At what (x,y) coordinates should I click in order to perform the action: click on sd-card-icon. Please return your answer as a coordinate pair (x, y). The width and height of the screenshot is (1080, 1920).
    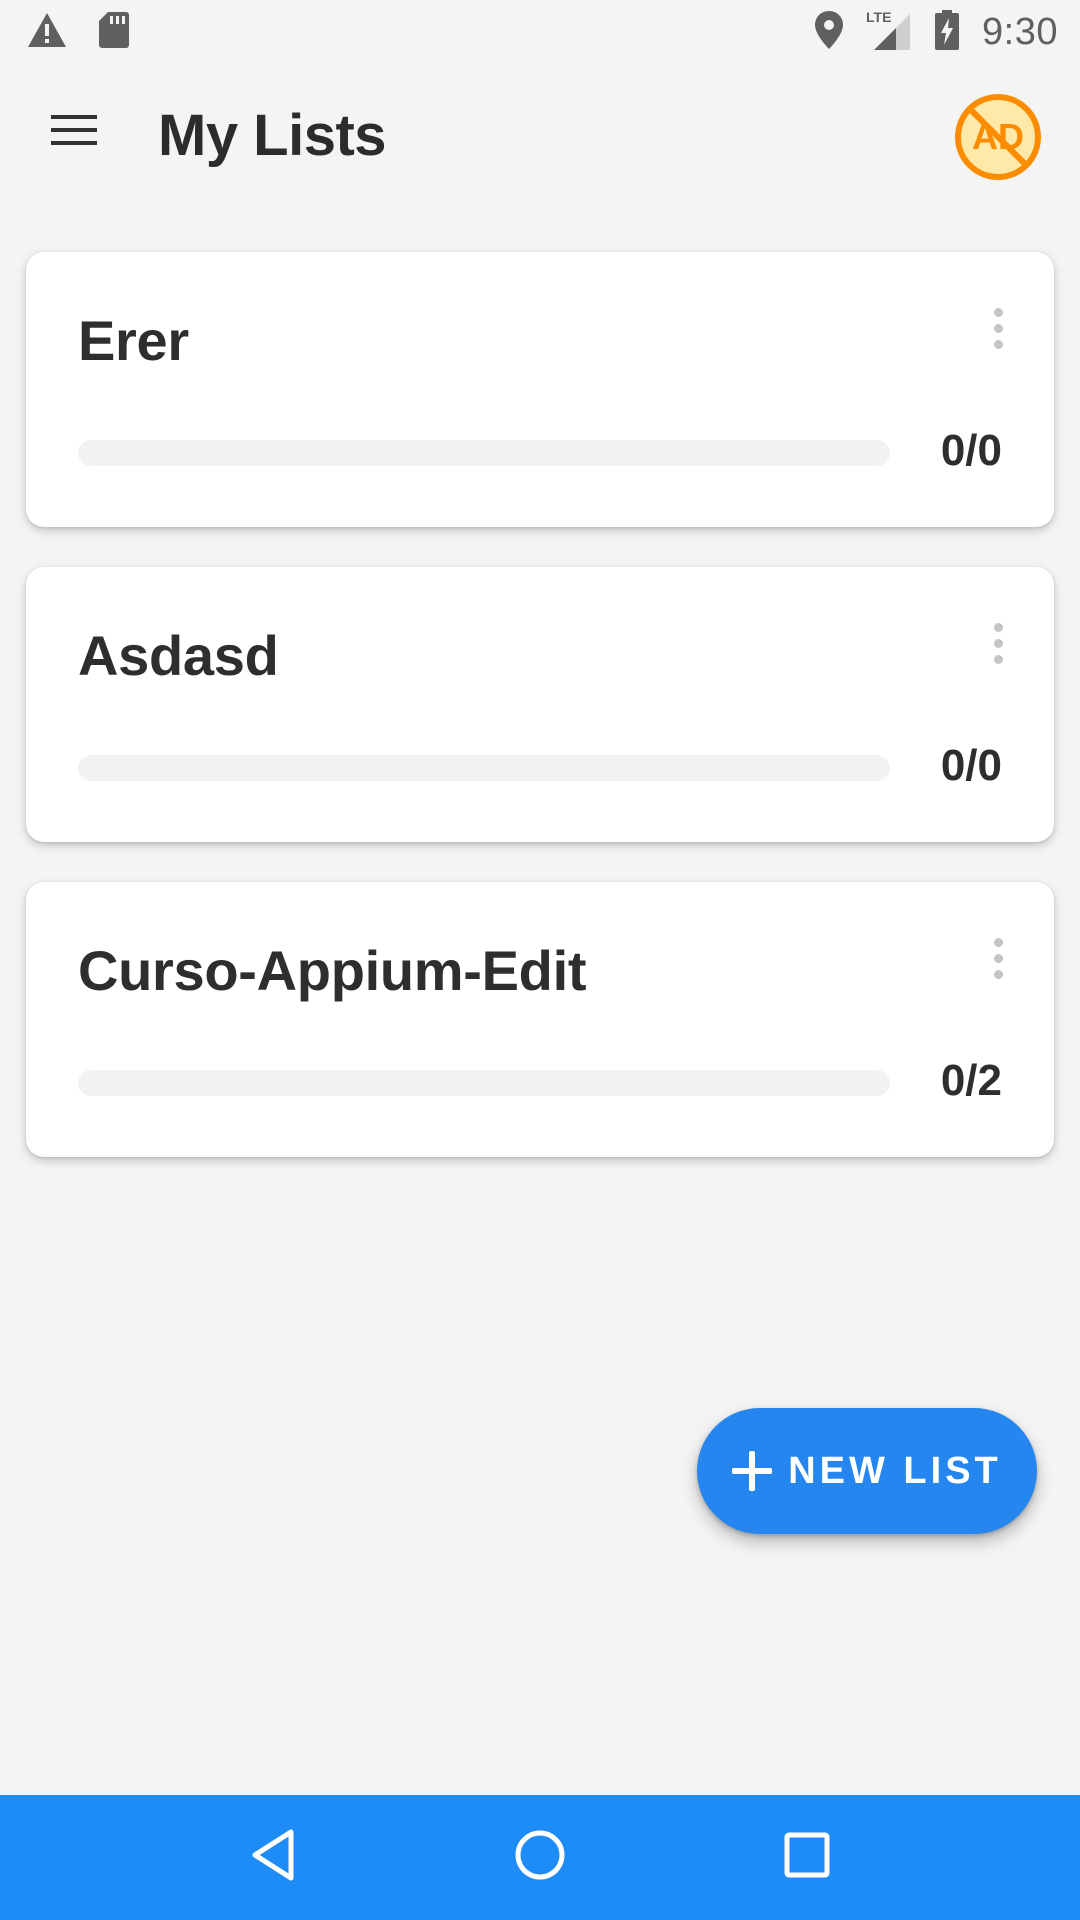
    Looking at the image, I should click on (114, 32).